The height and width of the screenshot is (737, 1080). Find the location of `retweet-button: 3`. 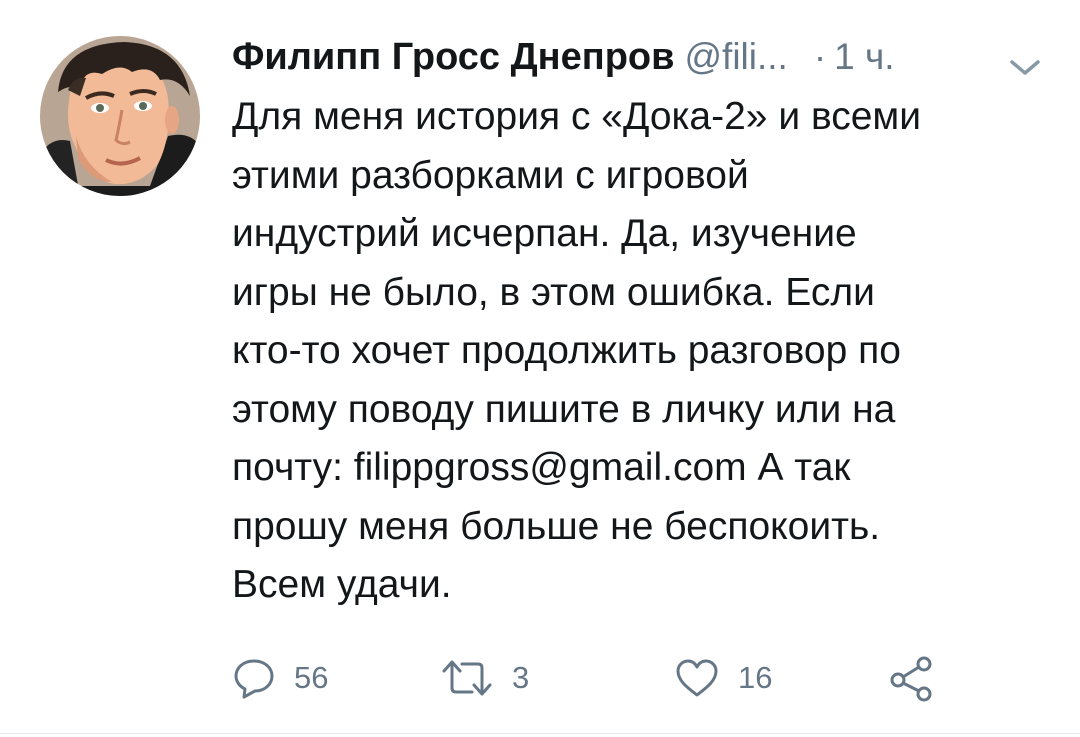

retweet-button: 3 is located at coordinates (484, 678).